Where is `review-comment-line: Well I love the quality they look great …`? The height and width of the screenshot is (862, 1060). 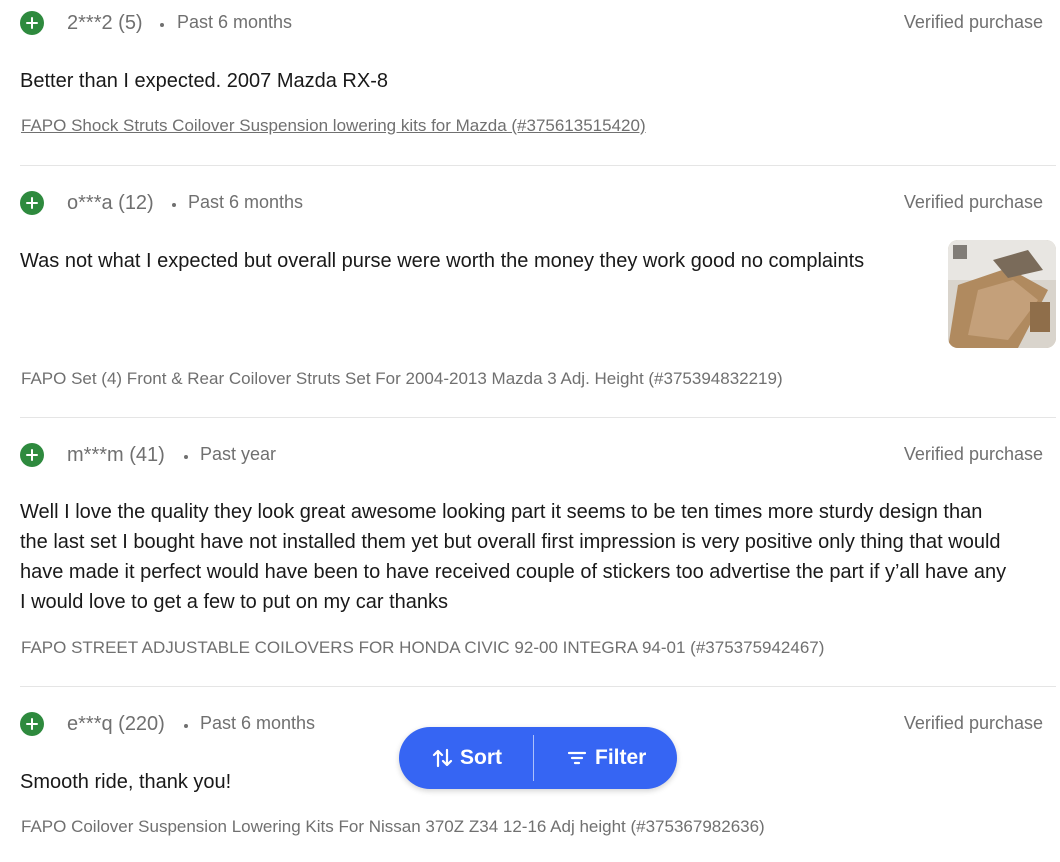
review-comment-line: Well I love the quality they look great … is located at coordinates (501, 512).